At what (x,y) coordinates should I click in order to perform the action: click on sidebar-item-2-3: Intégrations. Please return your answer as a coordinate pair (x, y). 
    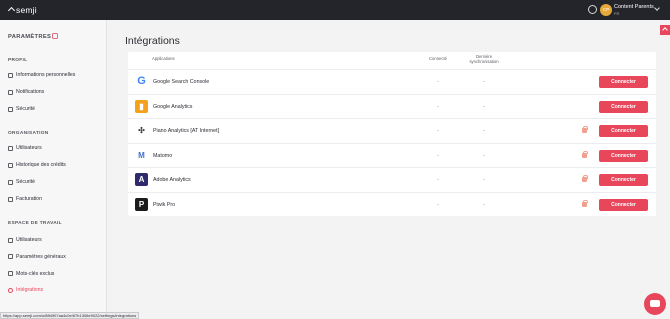
    Looking at the image, I should click on (25, 290).